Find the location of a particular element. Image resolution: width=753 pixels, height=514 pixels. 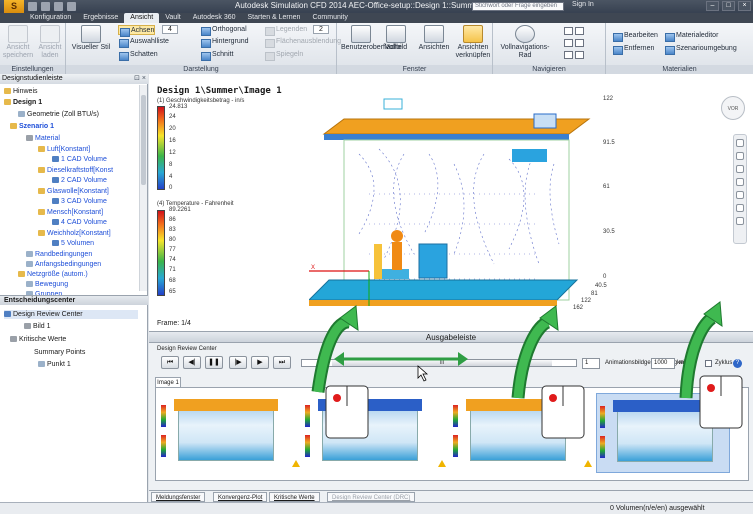

tree-item-hinweis: Hinweis is located at coordinates (21, 91).